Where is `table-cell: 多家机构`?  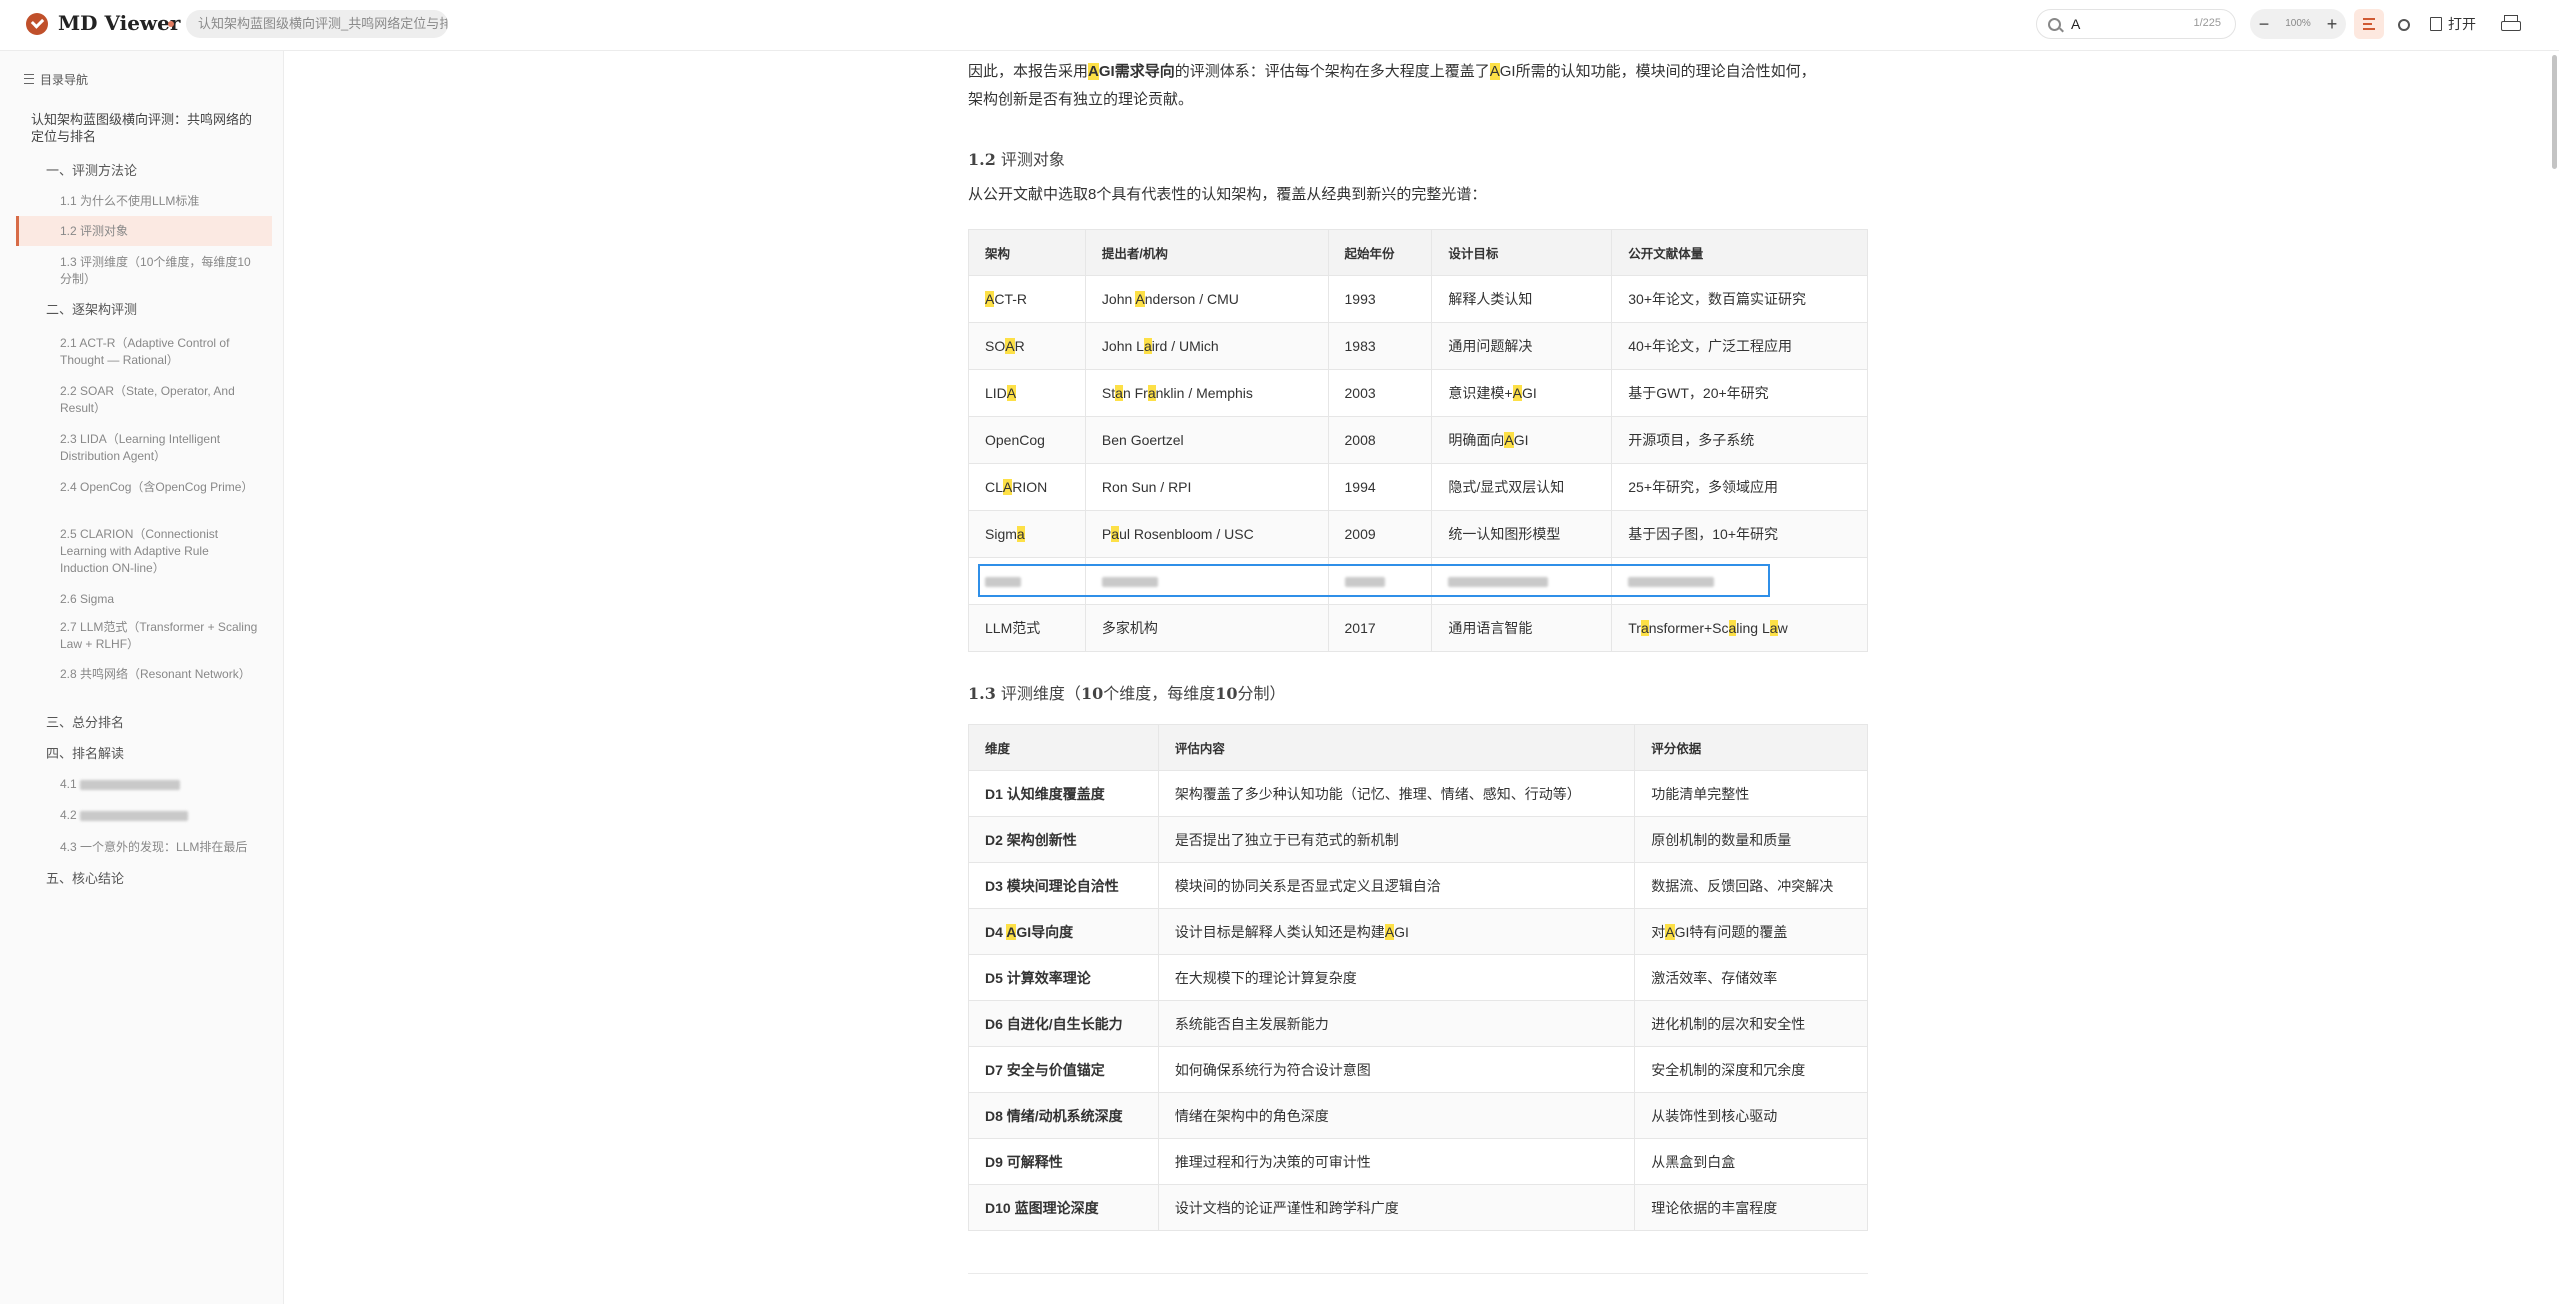
table-cell: 多家机构 is located at coordinates (1206, 628).